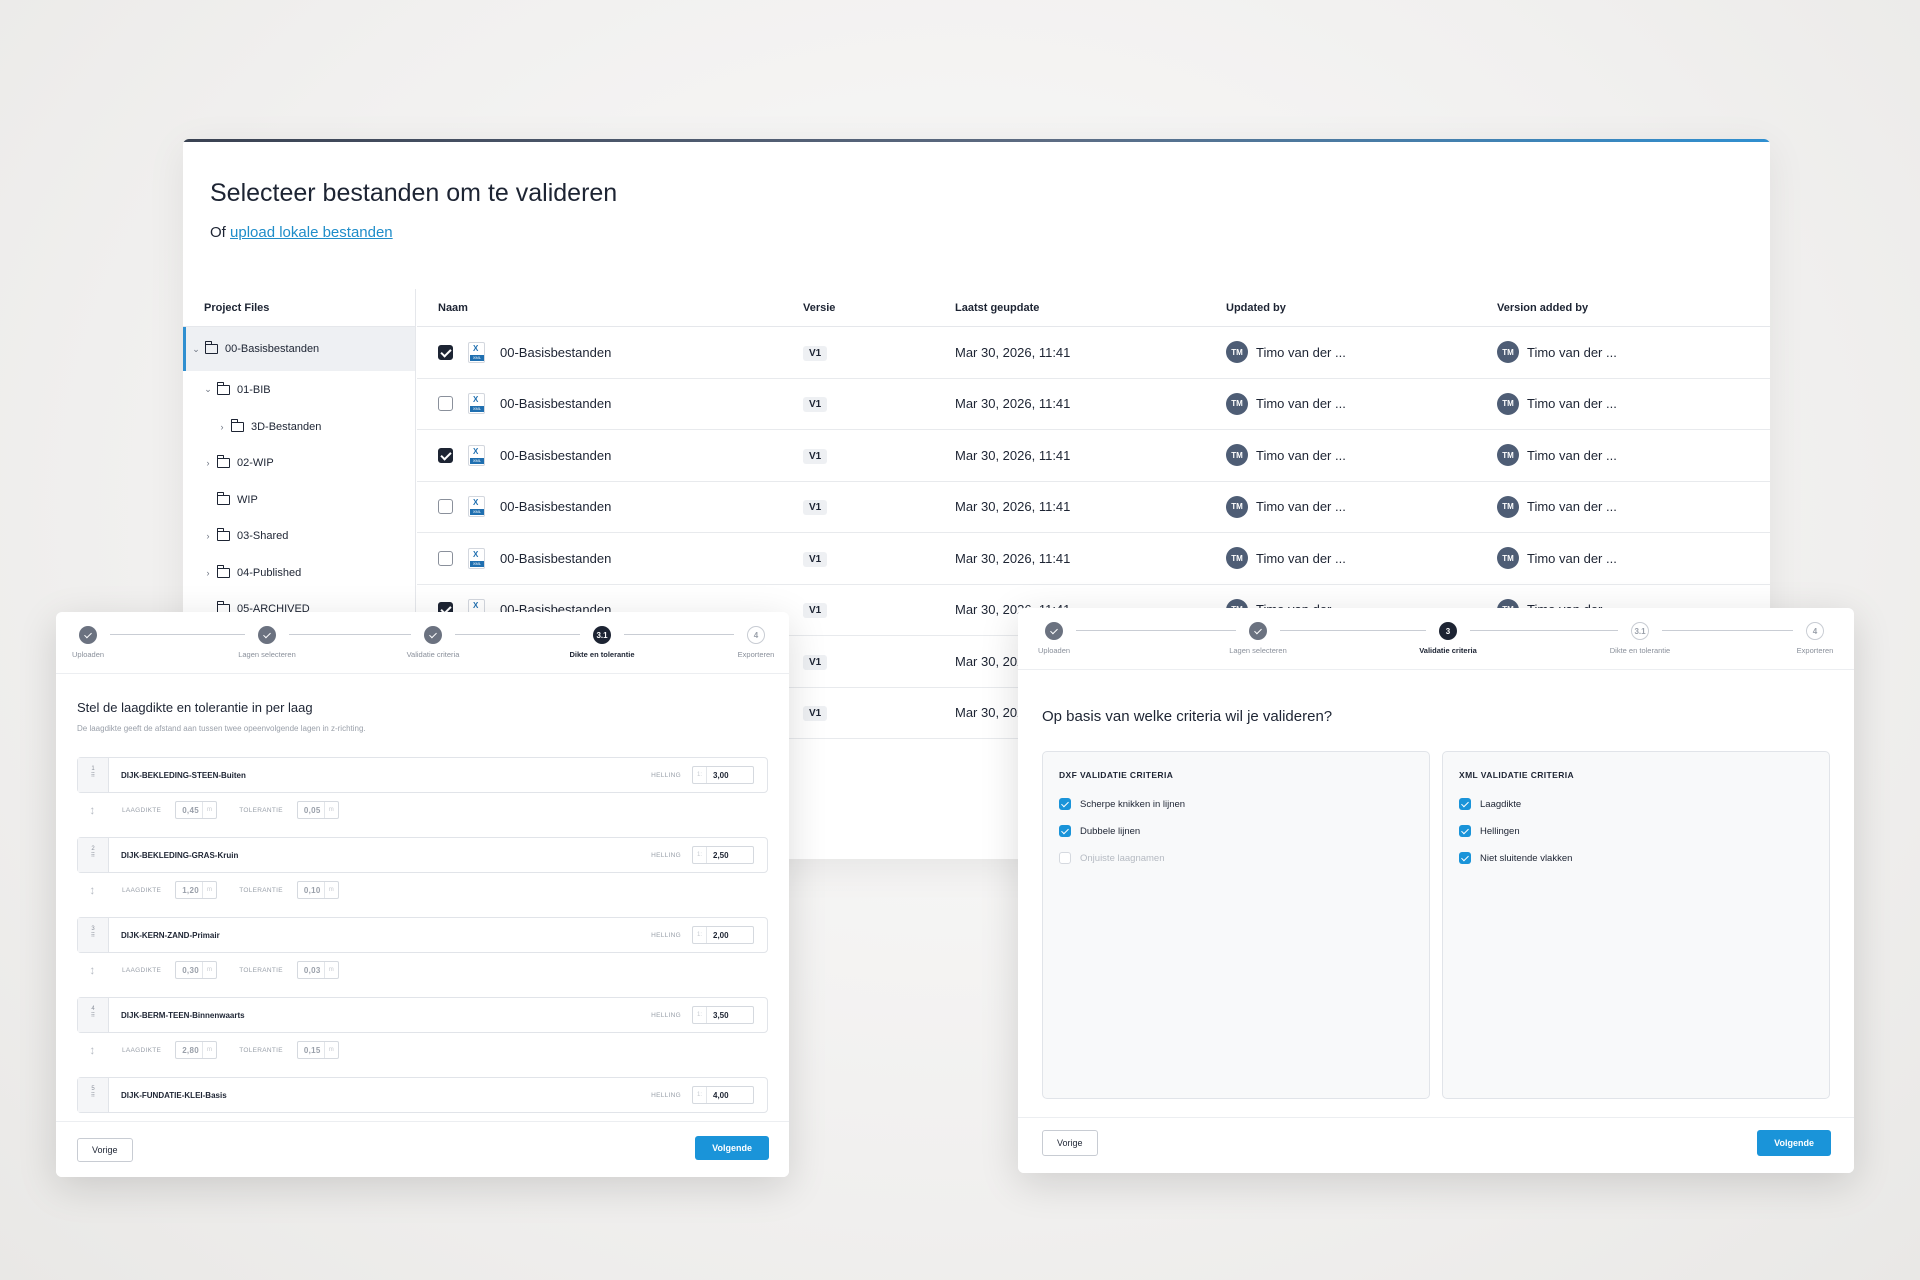 The image size is (1920, 1280). I want to click on slope-input: 1: 3,50, so click(723, 1015).